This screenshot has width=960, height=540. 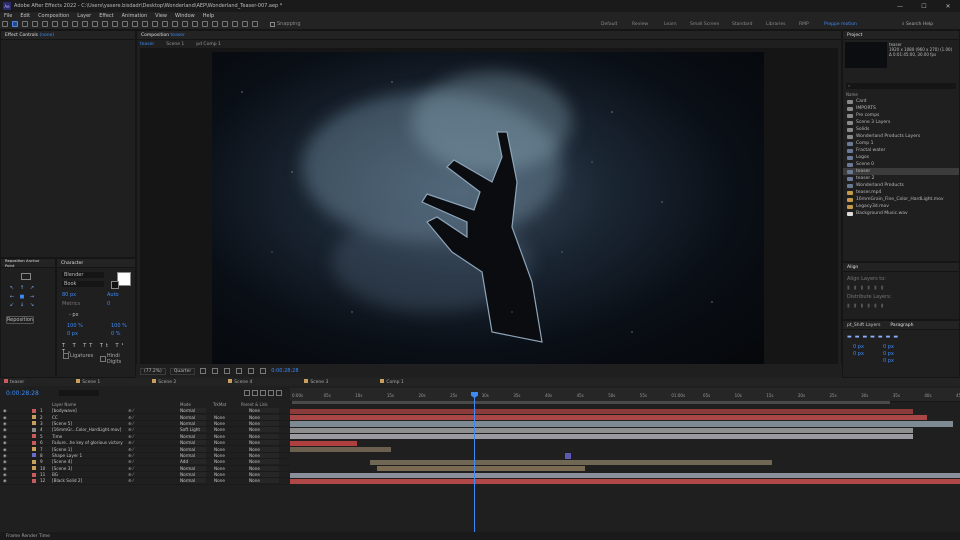 I want to click on indent-first-value: 0 px, so click(x=858, y=354).